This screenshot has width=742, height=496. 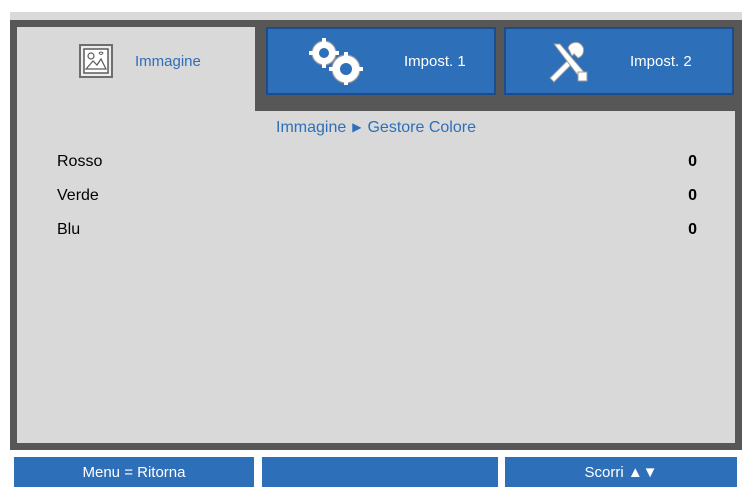 I want to click on setting-label: Verde, so click(x=78, y=195).